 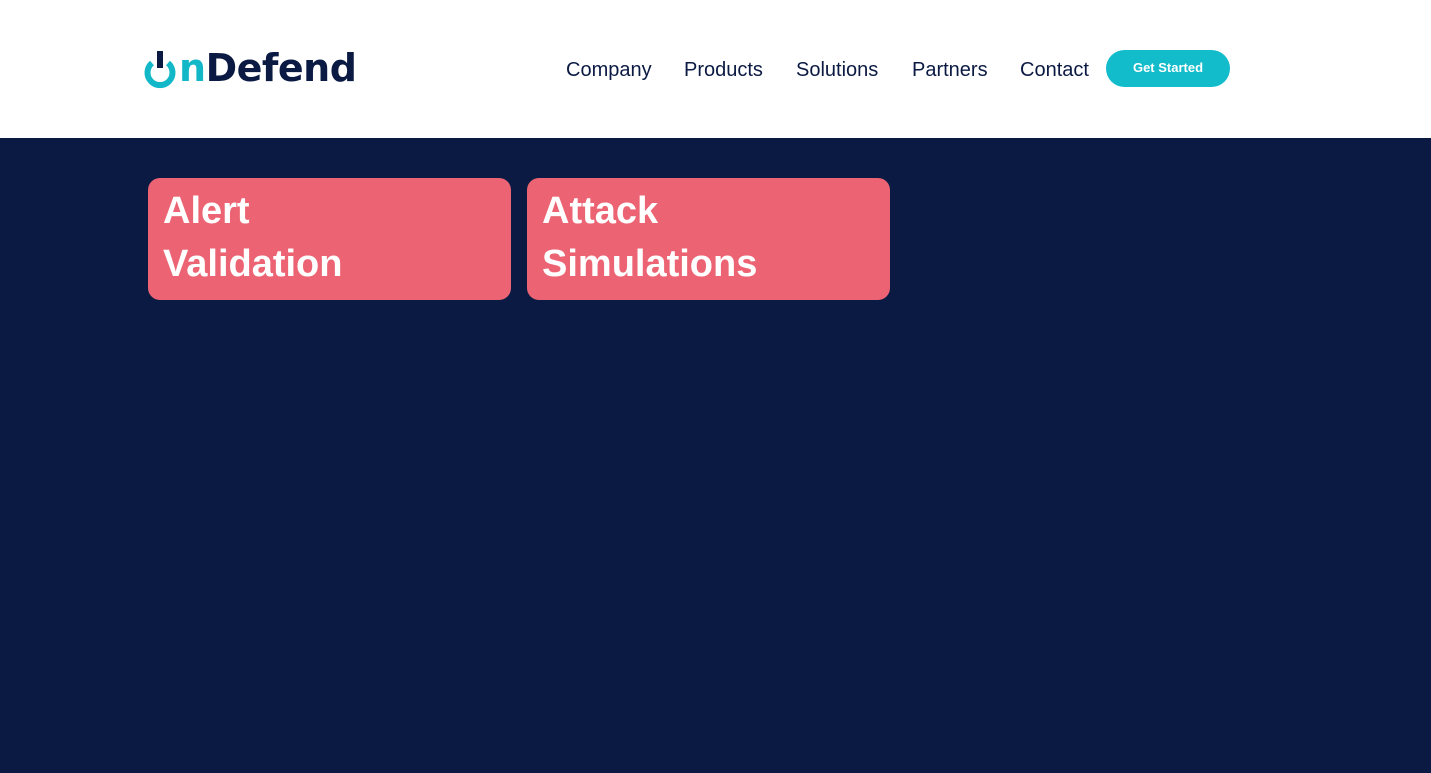 I want to click on card-title-line1: Alert, so click(x=206, y=211).